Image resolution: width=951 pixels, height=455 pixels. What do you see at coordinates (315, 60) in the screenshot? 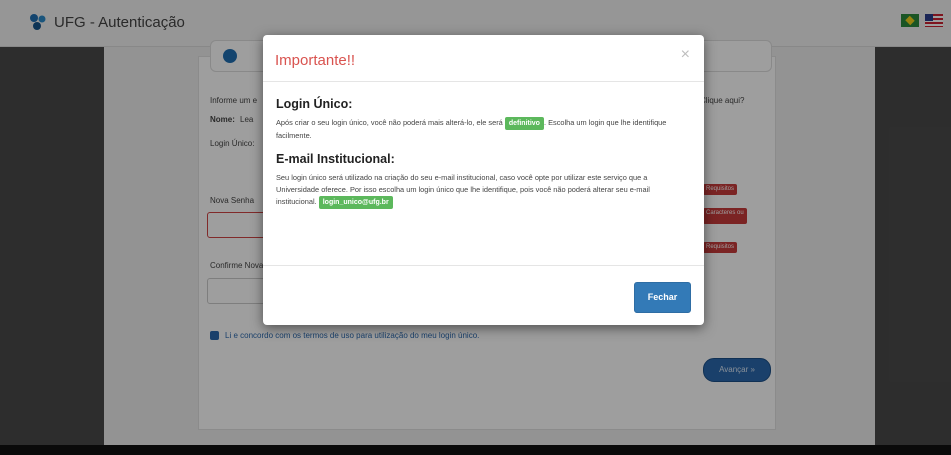
I see `modal-title: Importante!!` at bounding box center [315, 60].